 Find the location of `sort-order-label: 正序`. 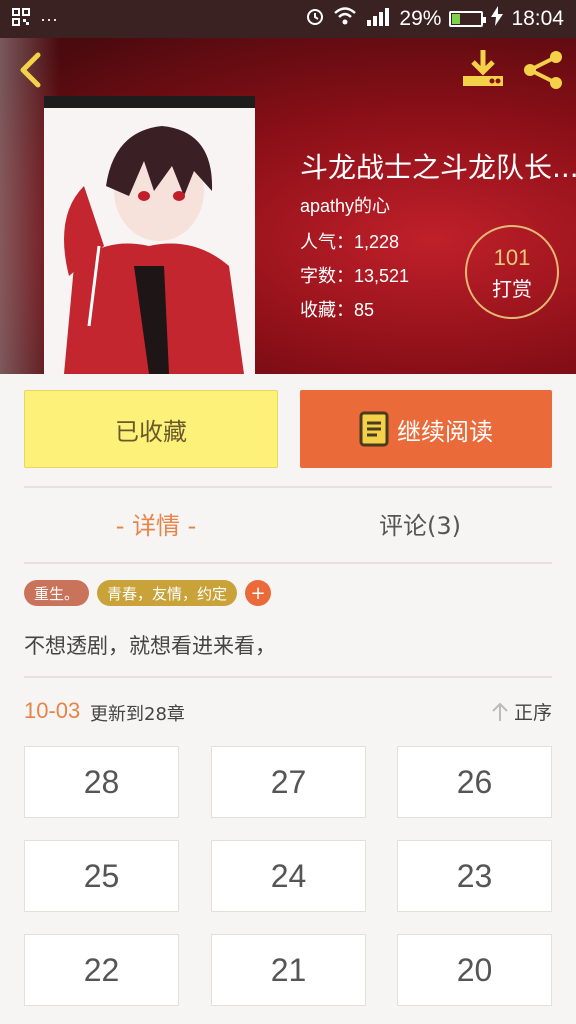

sort-order-label: 正序 is located at coordinates (532, 713).